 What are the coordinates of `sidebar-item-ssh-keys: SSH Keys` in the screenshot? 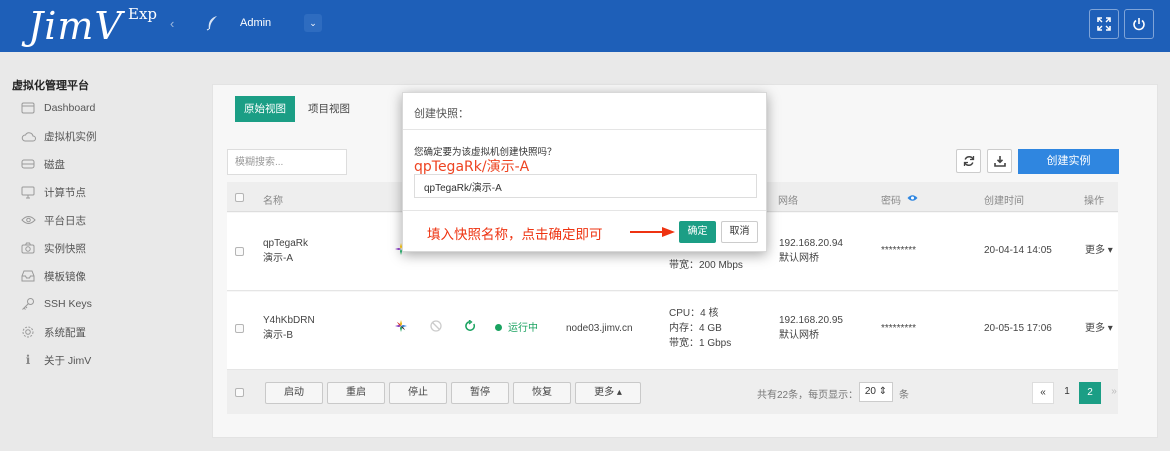 It's located at (56, 304).